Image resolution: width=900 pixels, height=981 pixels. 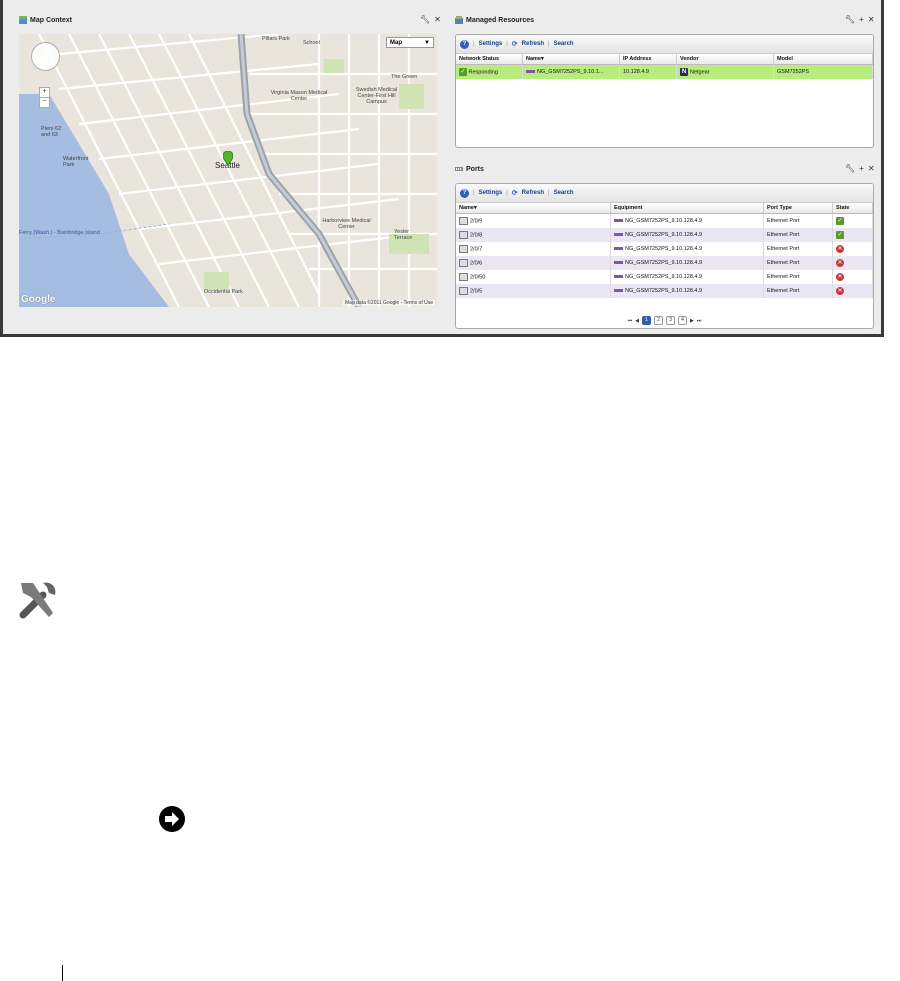 I want to click on port-name-cell: 2/0/7, so click(x=533, y=249).